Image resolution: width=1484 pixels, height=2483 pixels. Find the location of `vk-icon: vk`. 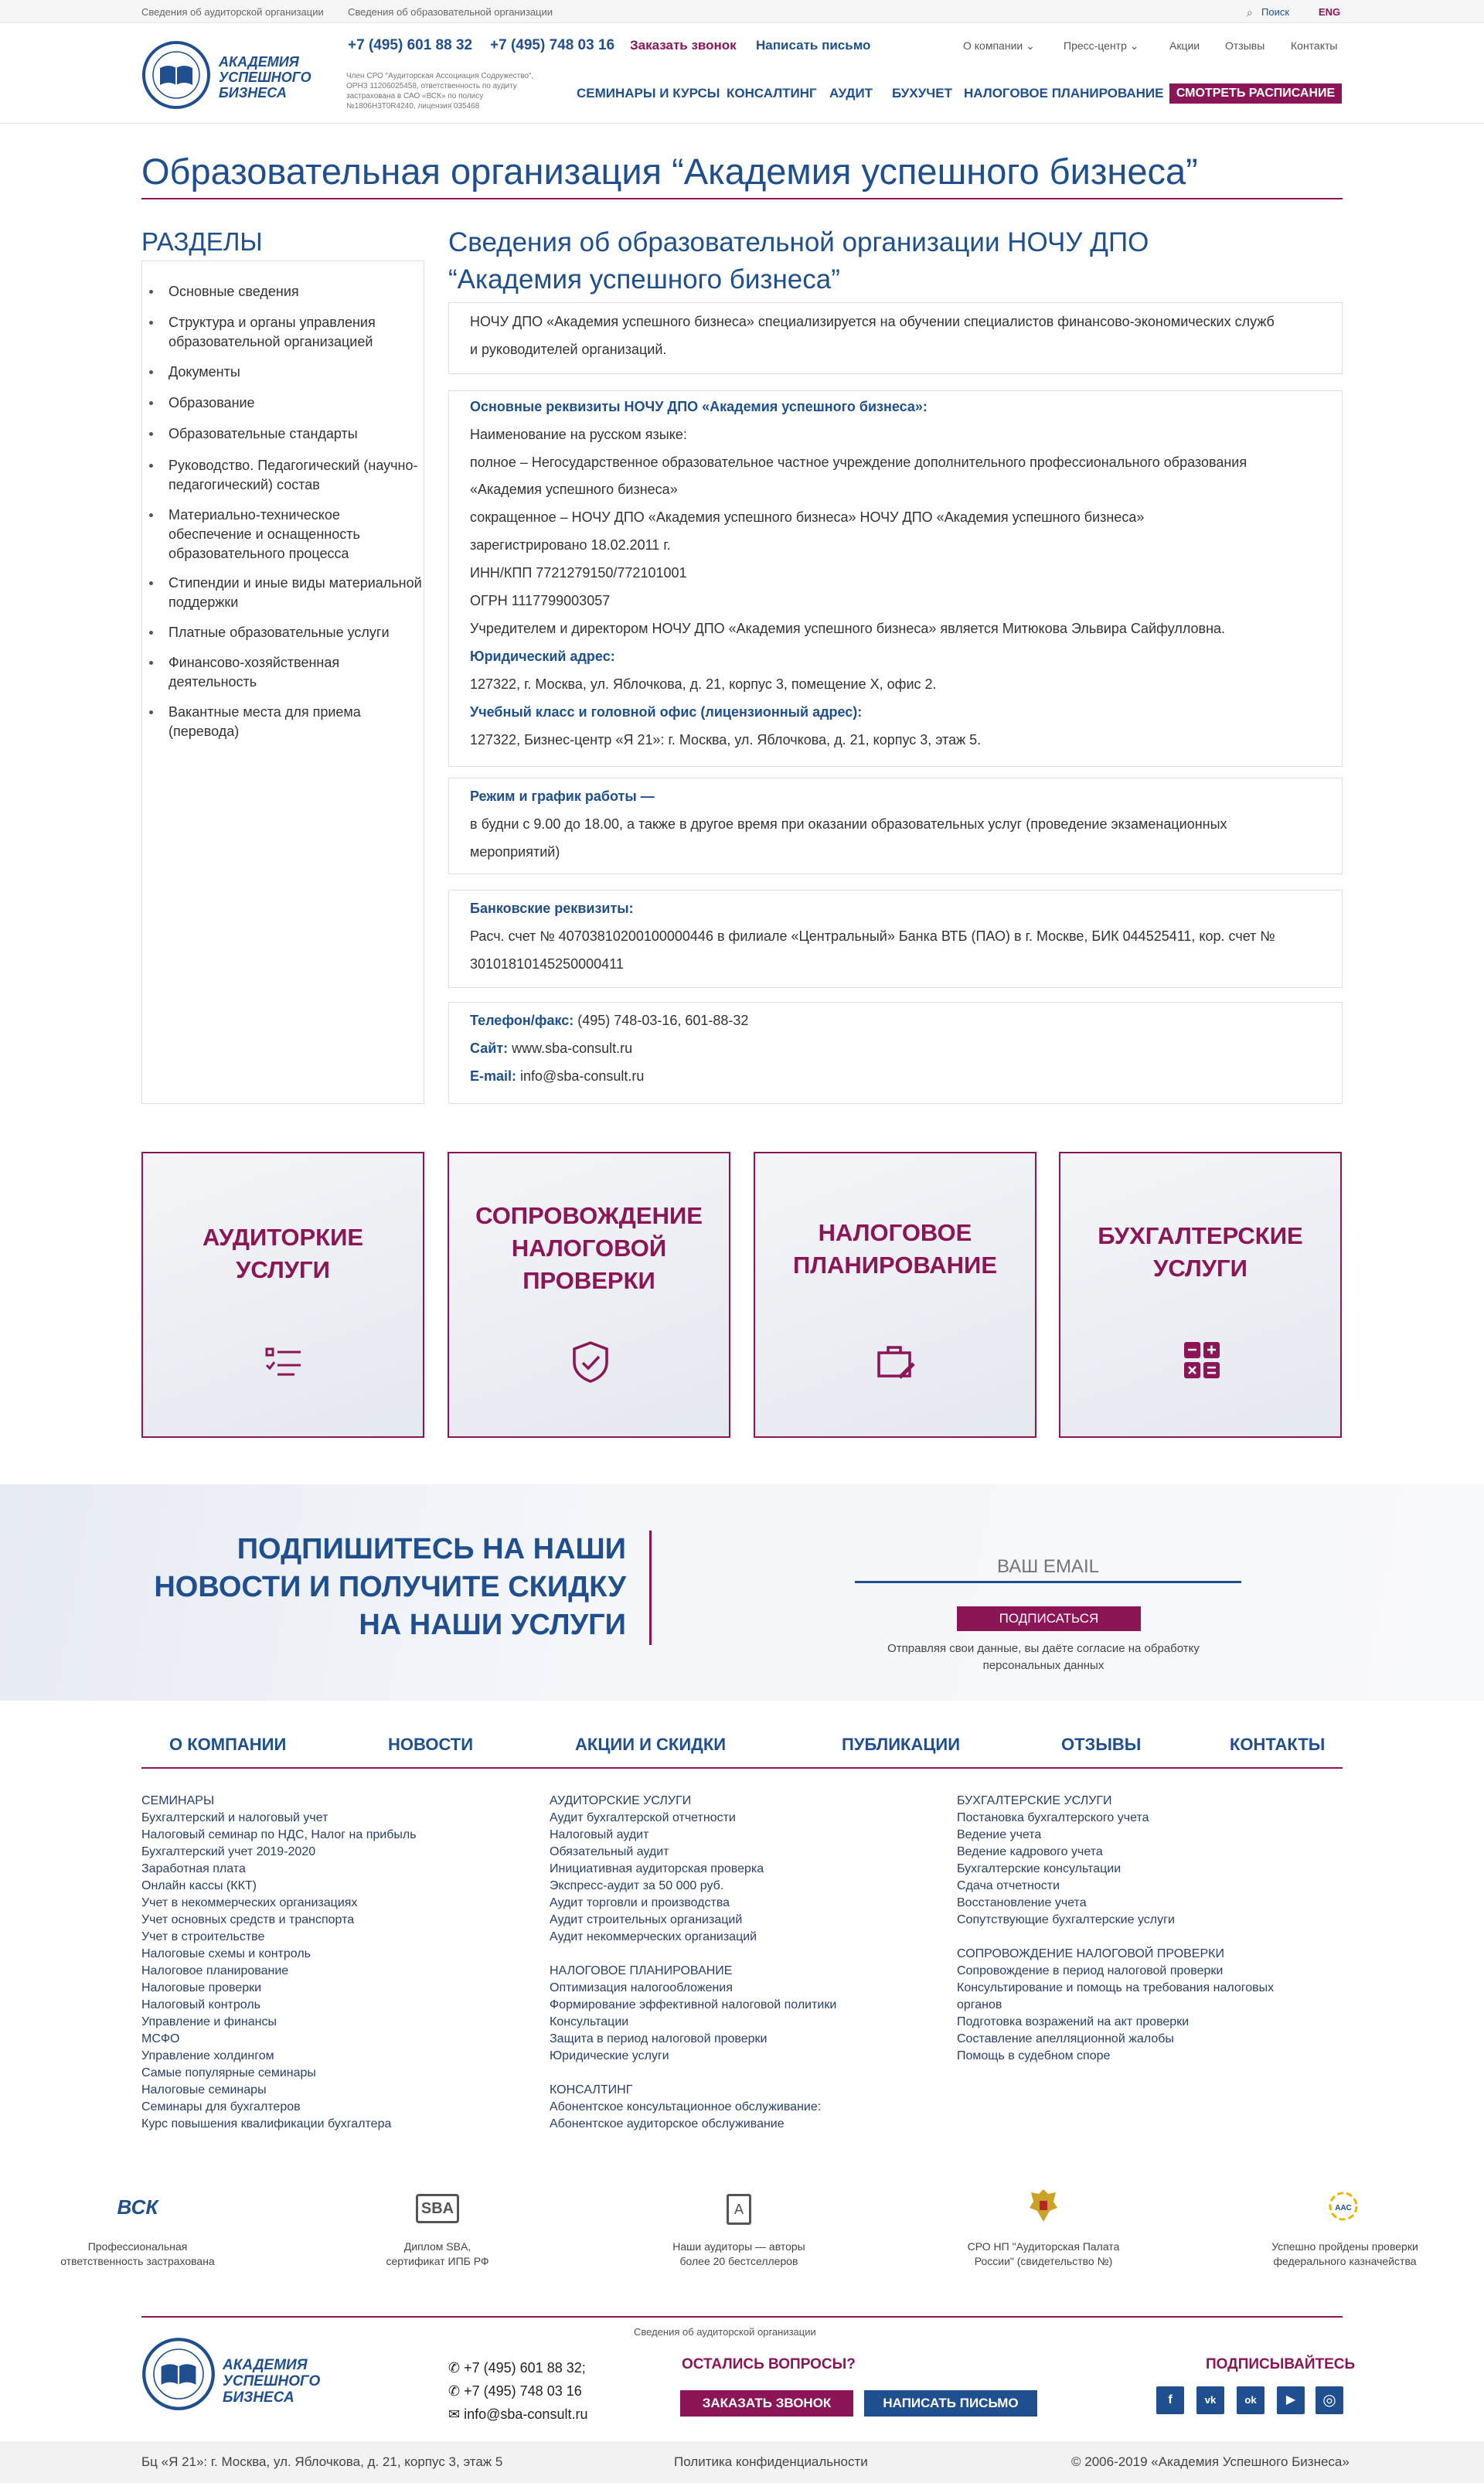

vk-icon: vk is located at coordinates (1210, 2400).